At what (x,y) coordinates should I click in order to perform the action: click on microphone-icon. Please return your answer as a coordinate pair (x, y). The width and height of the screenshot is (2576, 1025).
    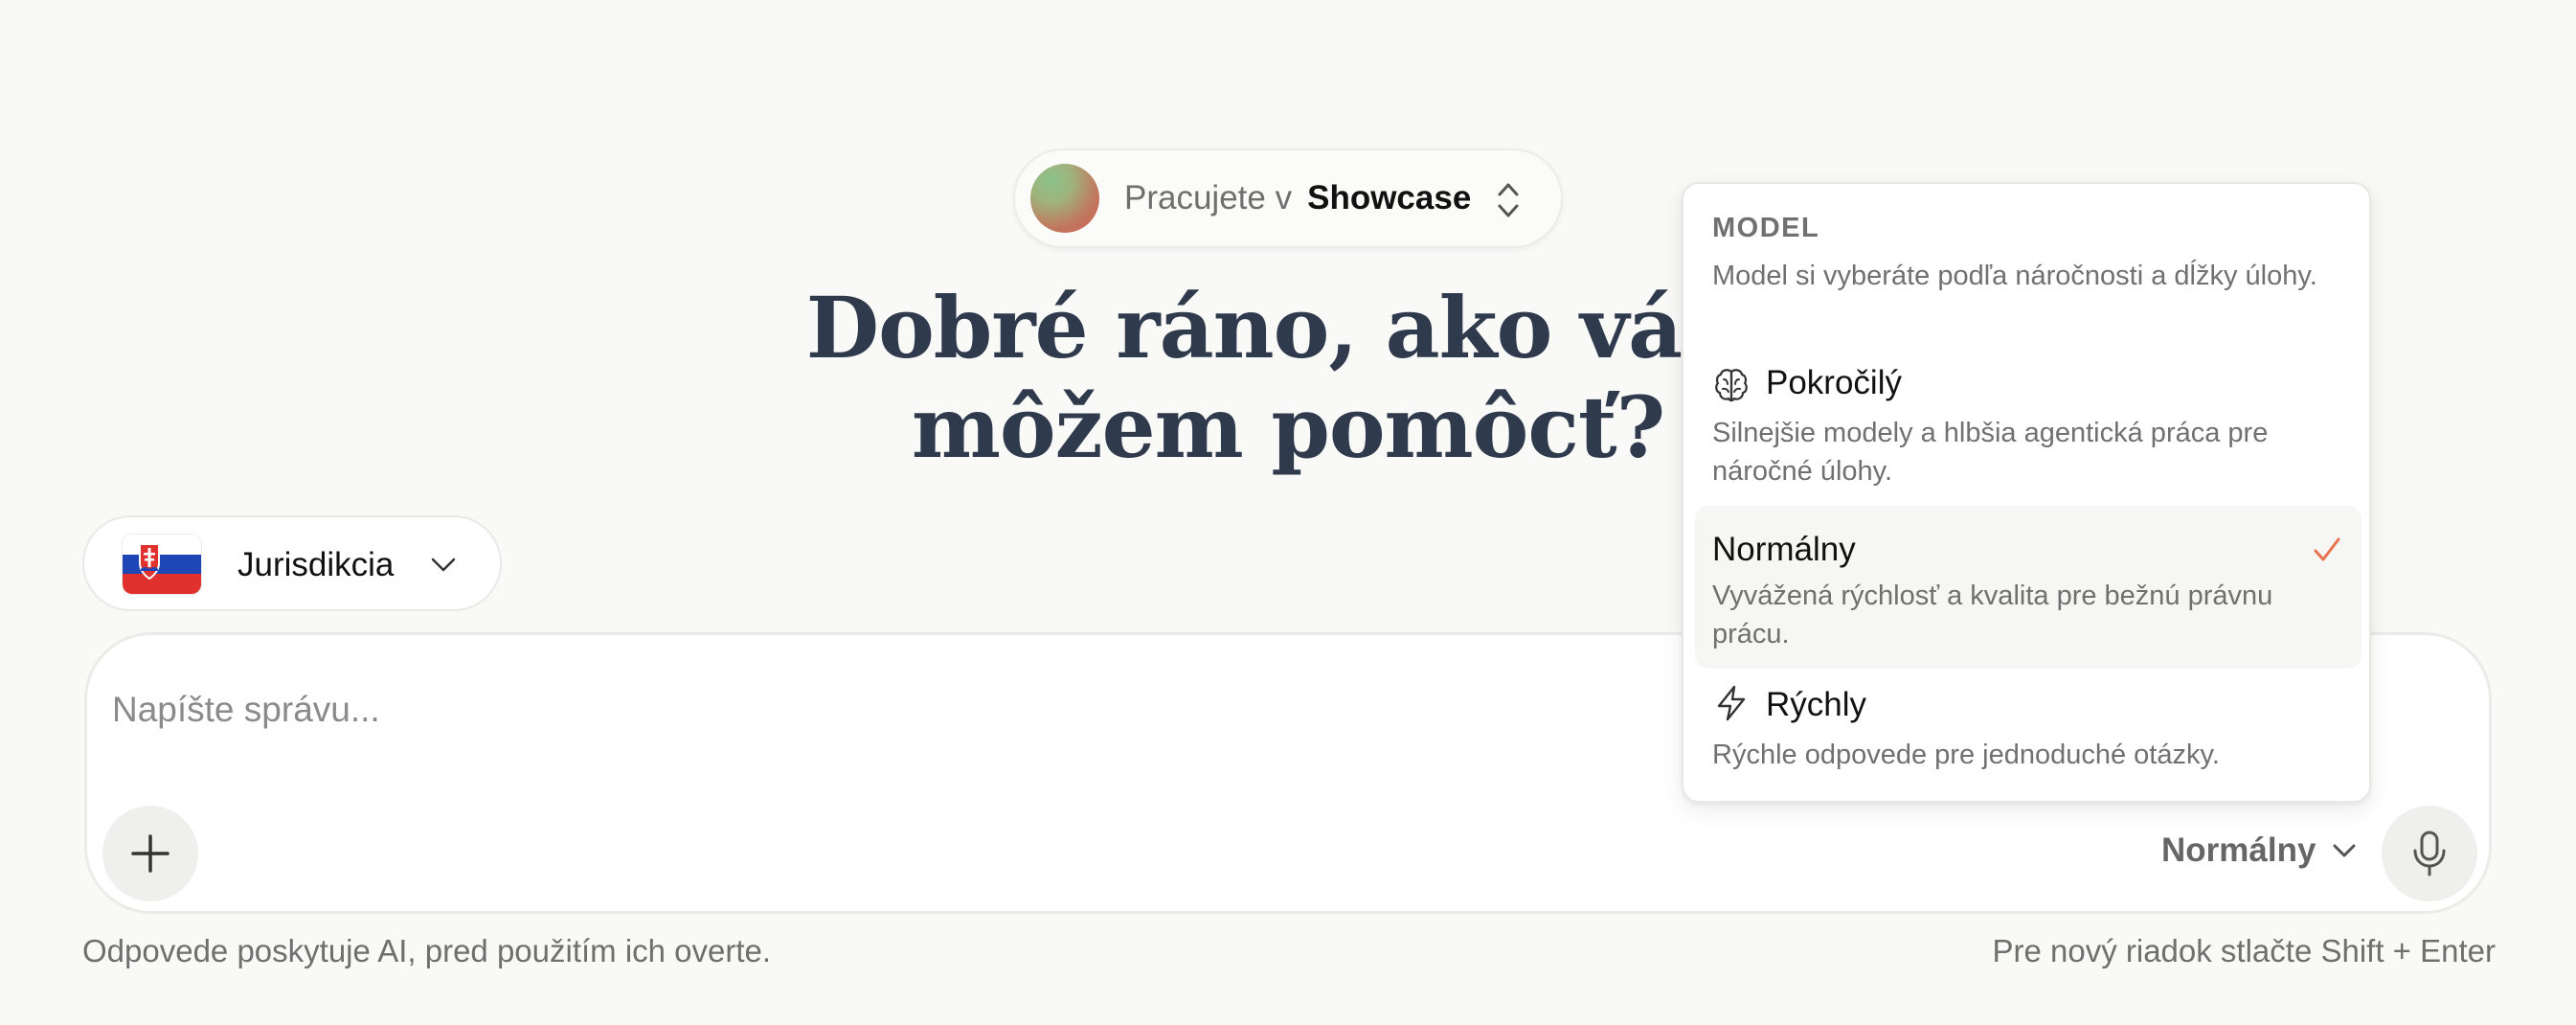
    Looking at the image, I should click on (2429, 854).